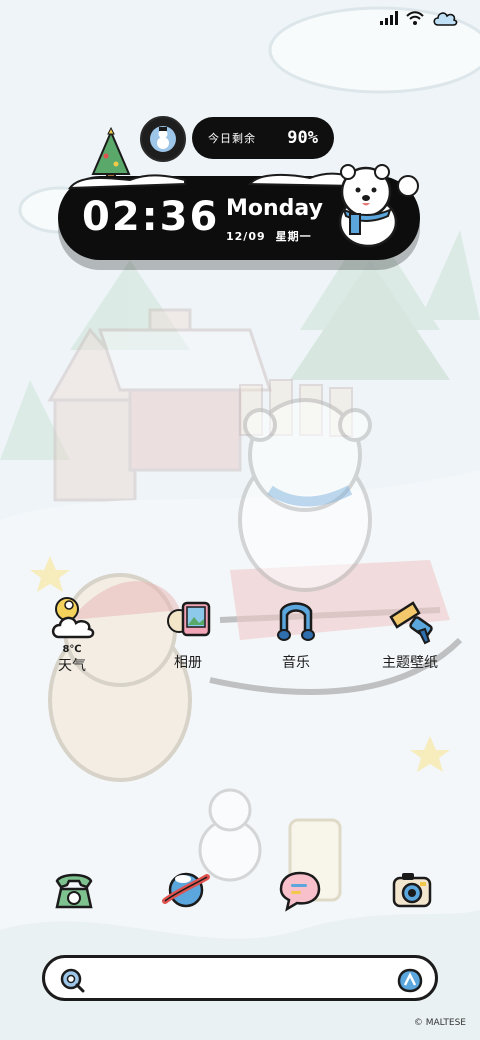 Image resolution: width=480 pixels, height=1040 pixels. I want to click on dock-browser, so click(186, 890).